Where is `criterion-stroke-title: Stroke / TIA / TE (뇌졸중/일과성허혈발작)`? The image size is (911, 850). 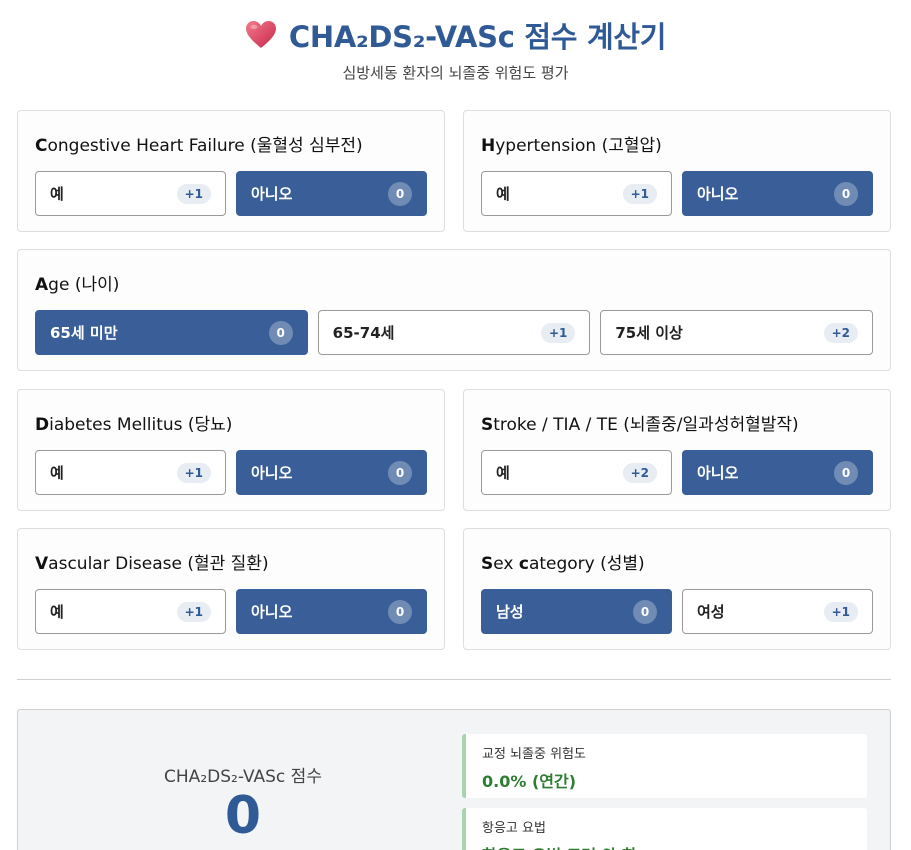
criterion-stroke-title: Stroke / TIA / TE (뇌졸중/일과성허혈발작) is located at coordinates (640, 425).